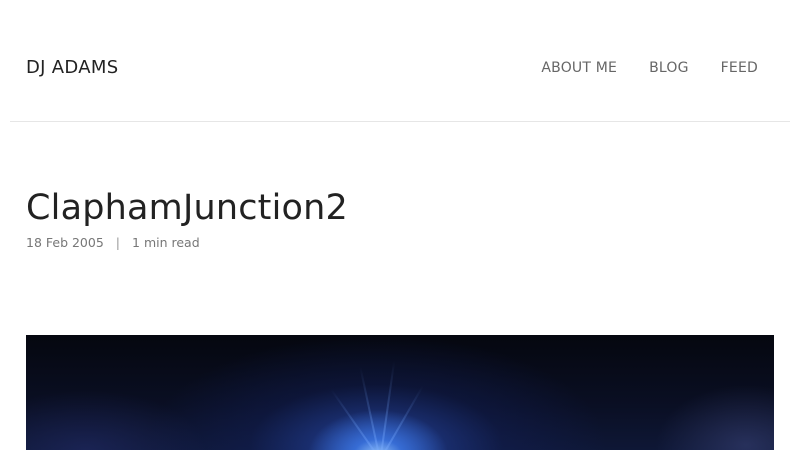 The image size is (800, 450). Describe the element at coordinates (187, 208) in the screenshot. I see `post-title: ClaphamJunction2` at that location.